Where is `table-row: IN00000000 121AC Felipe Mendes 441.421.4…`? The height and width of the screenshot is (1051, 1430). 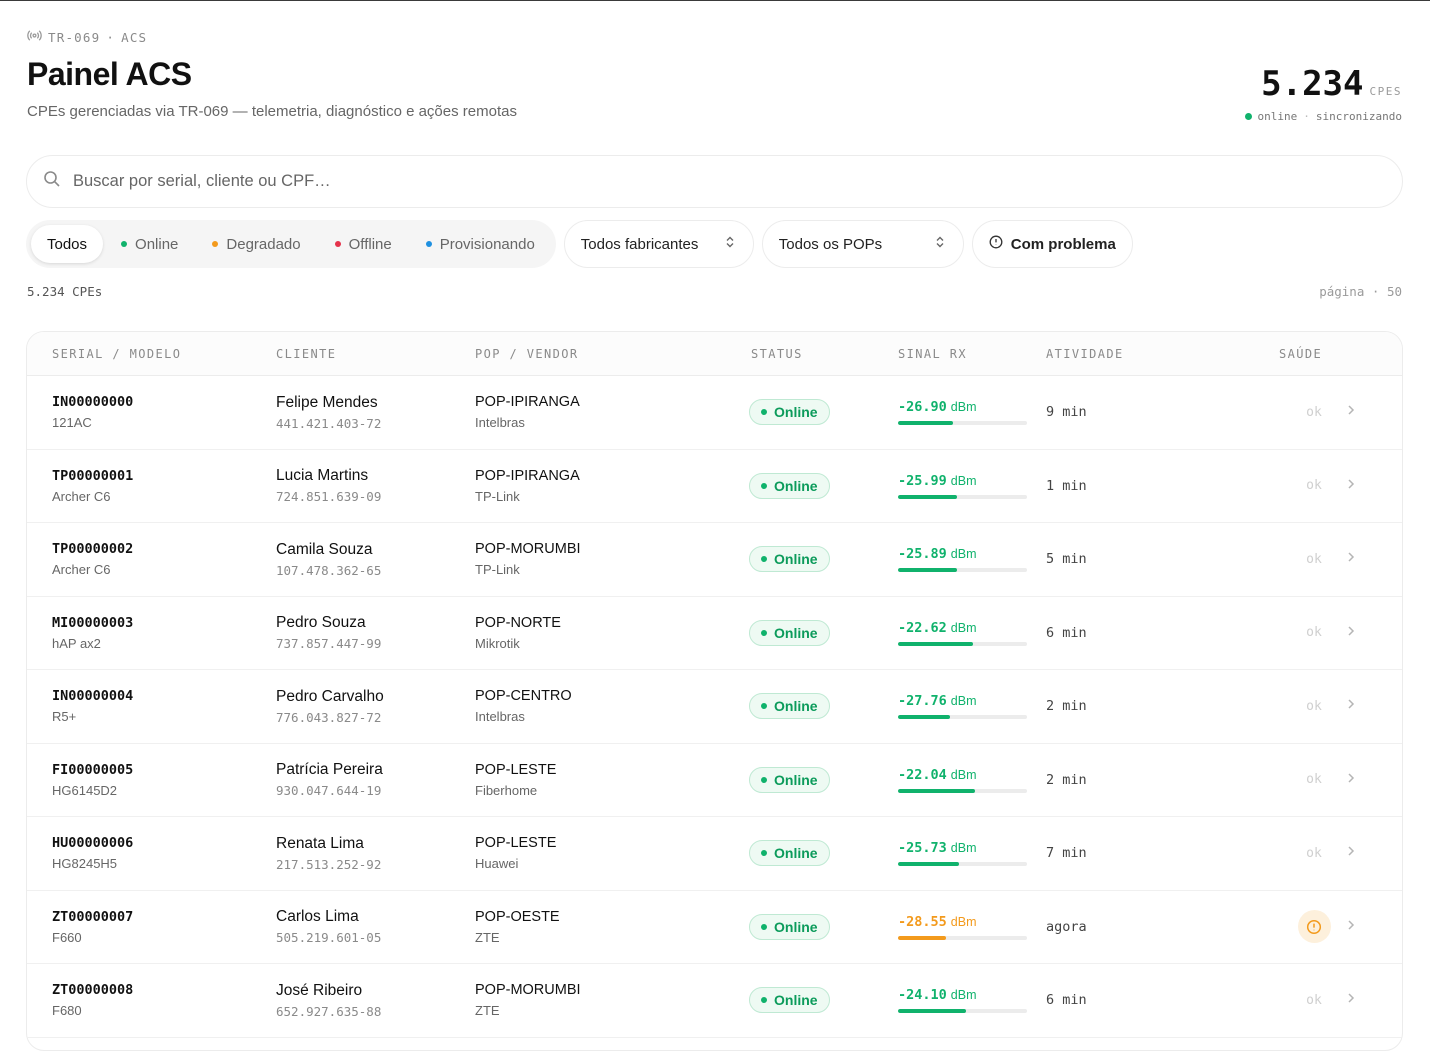 table-row: IN00000000 121AC Felipe Mendes 441.421.4… is located at coordinates (714, 413).